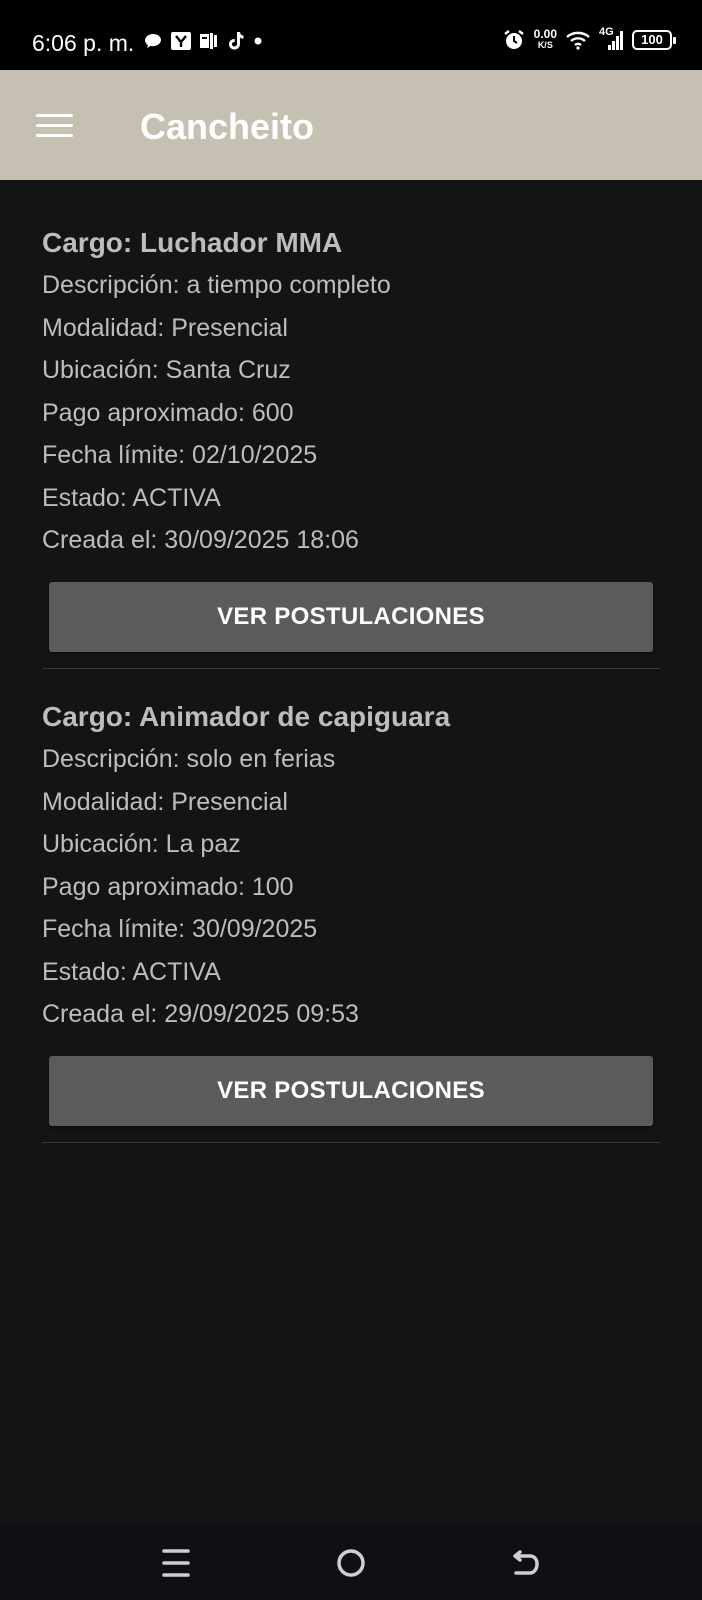  What do you see at coordinates (192, 242) in the screenshot?
I see `offer-title: Cargo: Luchador MMA` at bounding box center [192, 242].